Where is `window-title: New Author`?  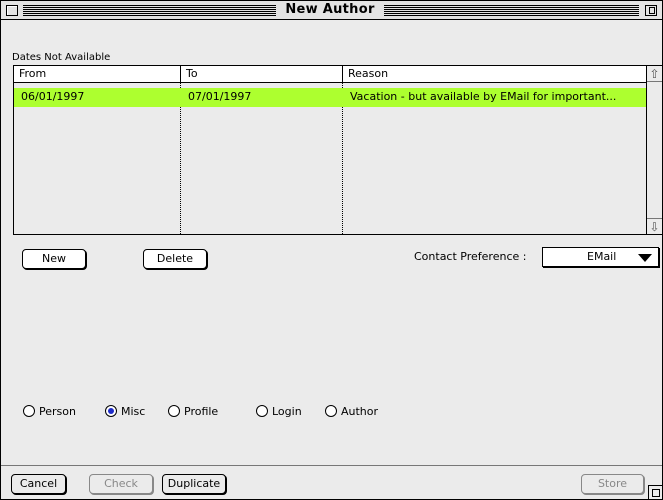
window-title: New Author is located at coordinates (330, 9).